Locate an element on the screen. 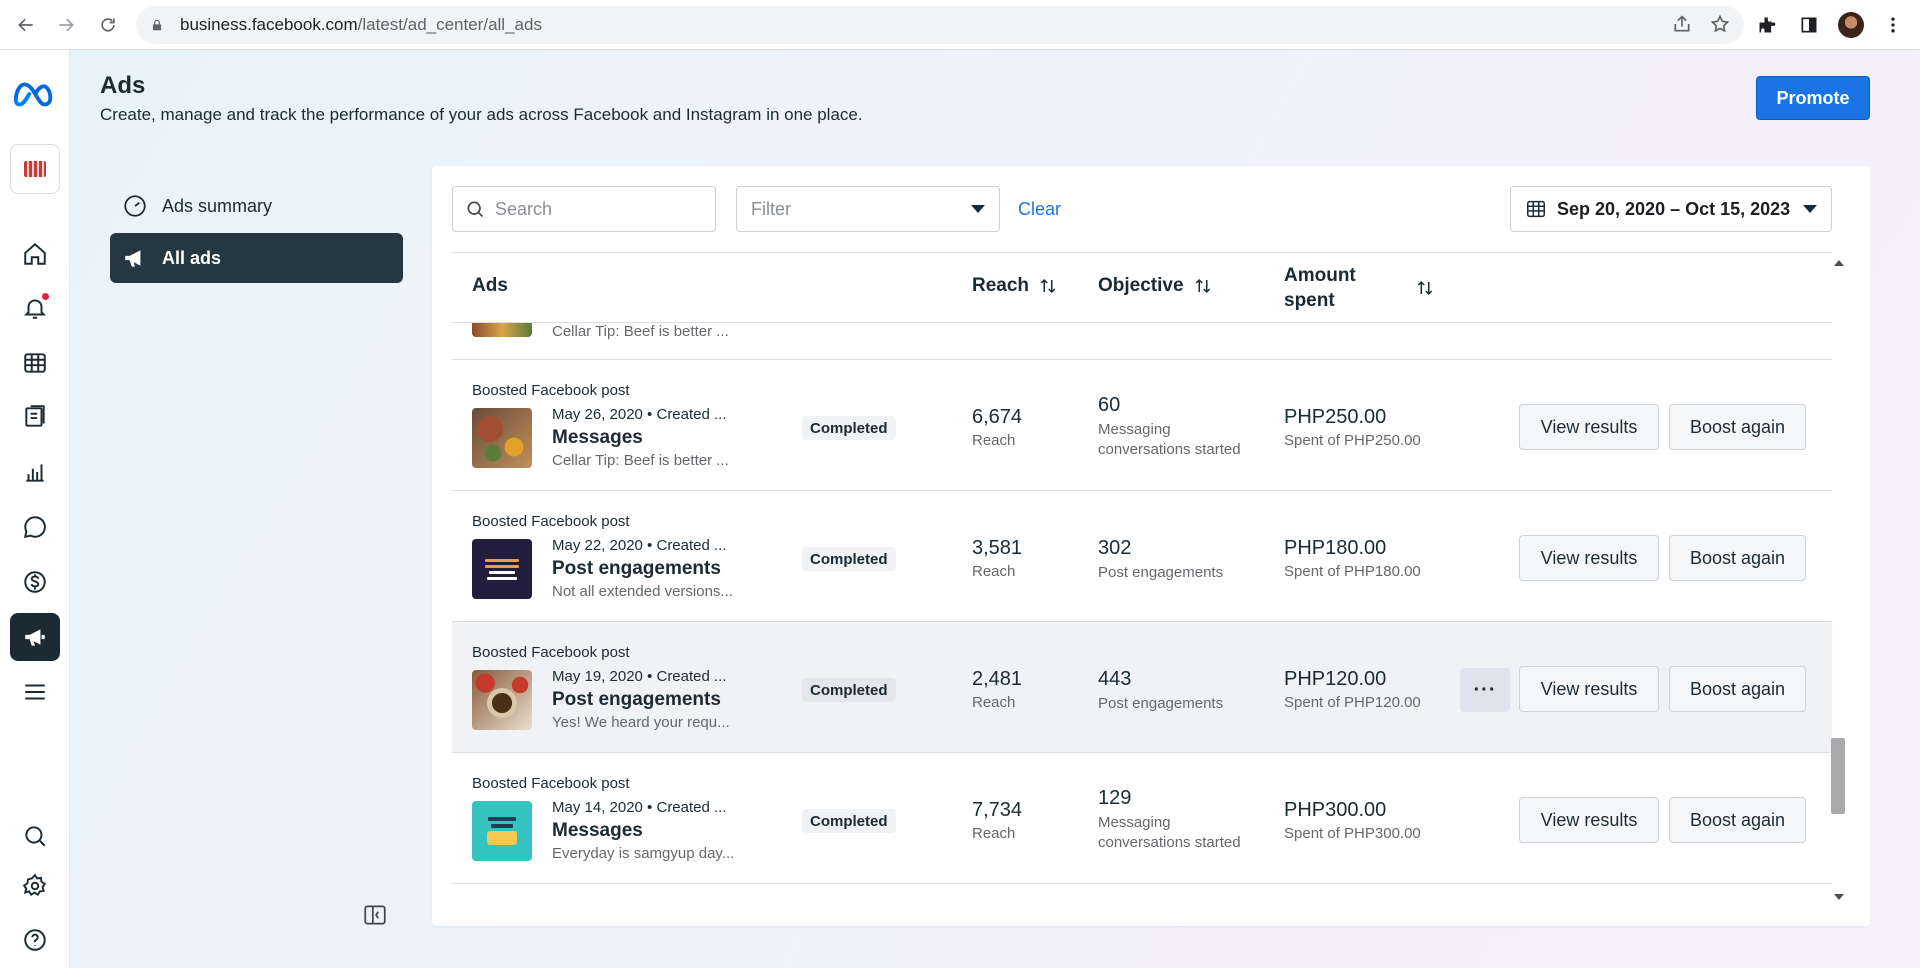 The height and width of the screenshot is (968, 1920). share-icon is located at coordinates (1682, 24).